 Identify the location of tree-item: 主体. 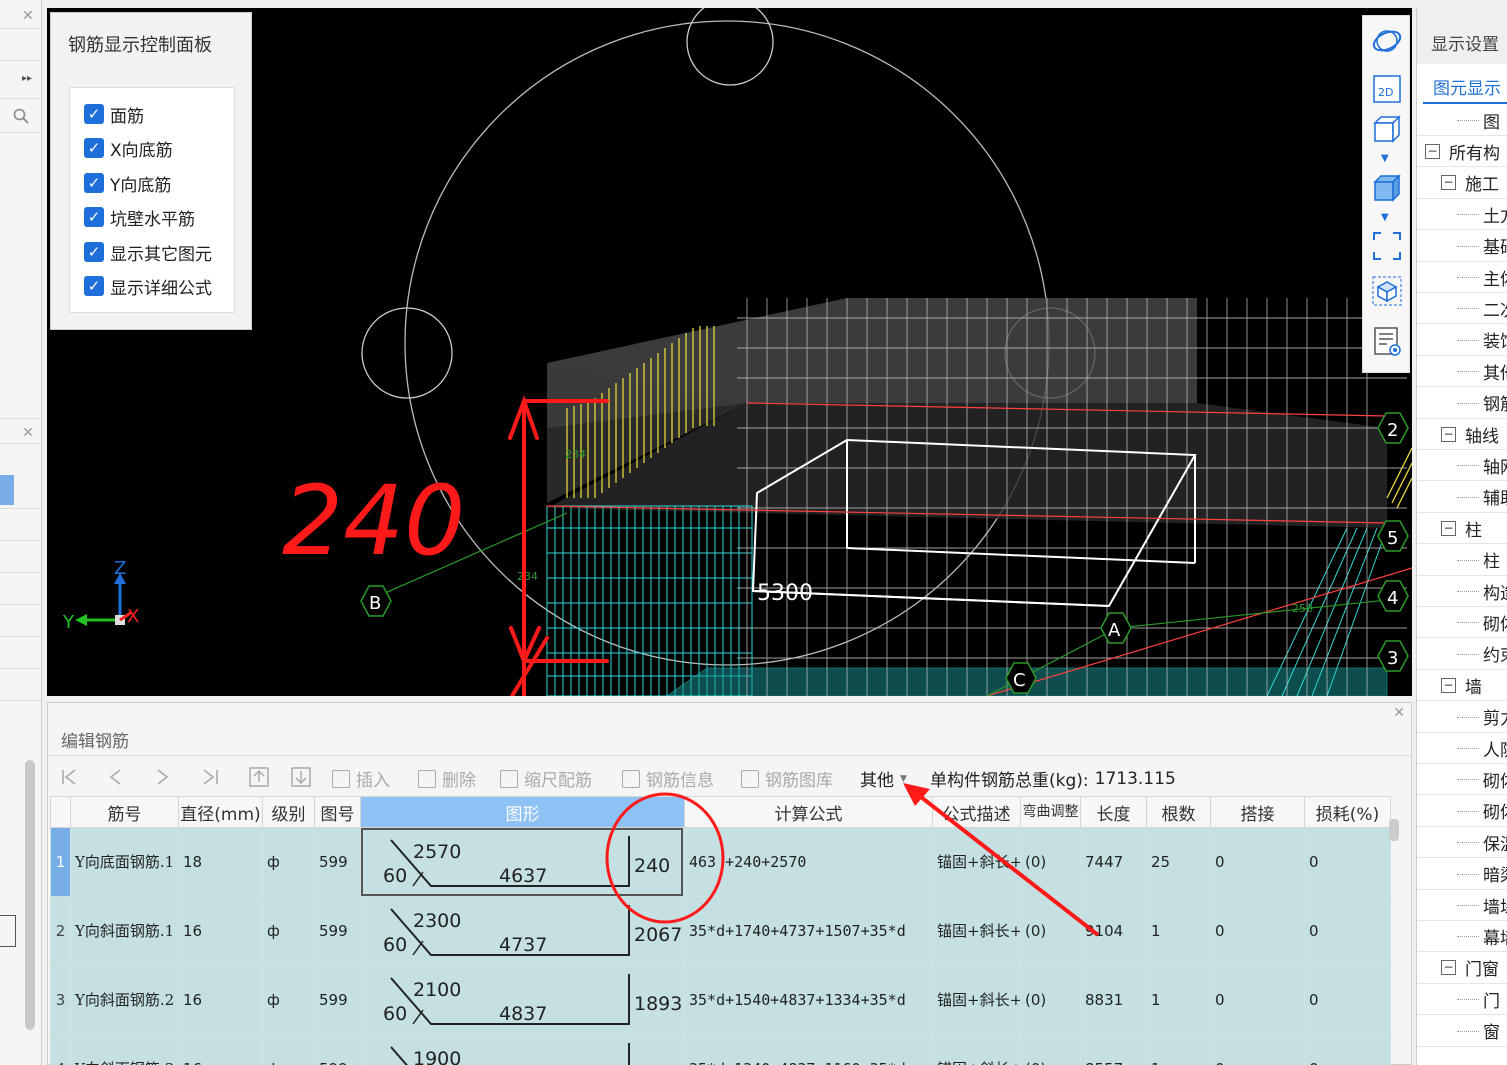
(1462, 277).